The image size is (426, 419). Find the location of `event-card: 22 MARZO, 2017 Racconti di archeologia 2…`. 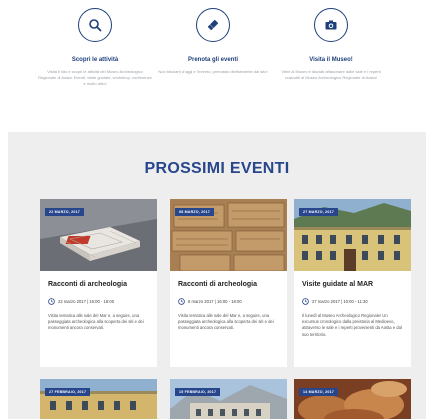

event-card: 22 MARZO, 2017 Racconti di archeologia 2… is located at coordinates (98, 283).